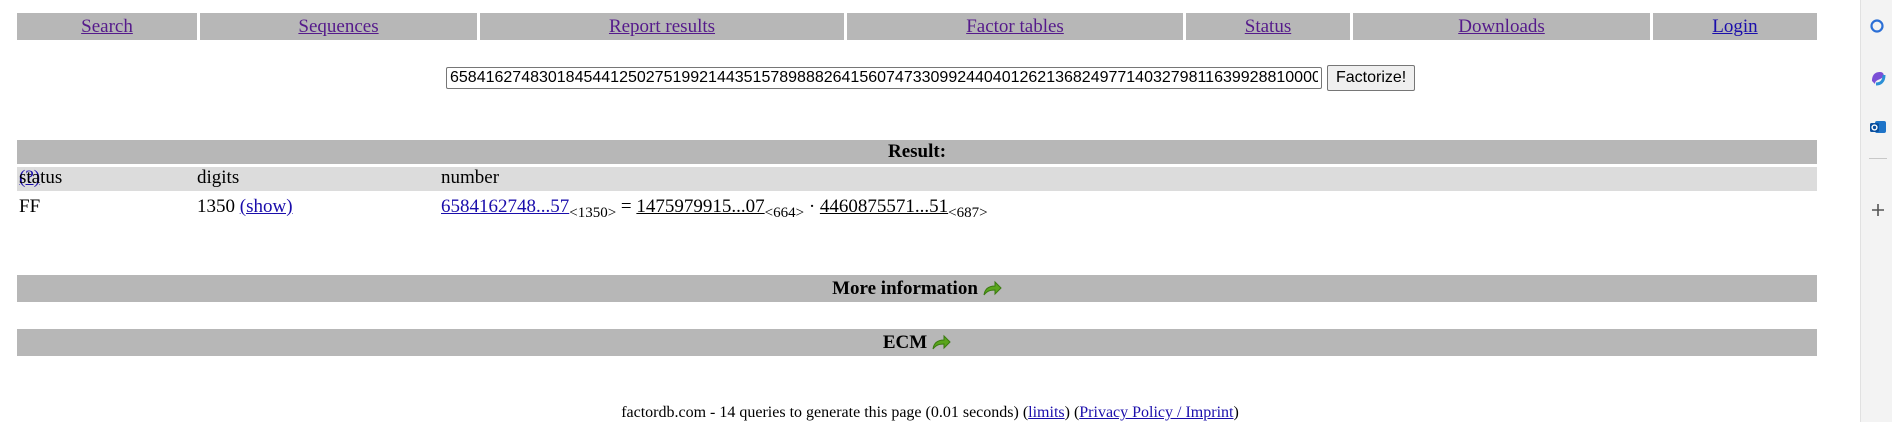 The height and width of the screenshot is (422, 1892). I want to click on nav-sequences-link: Sequences, so click(338, 27).